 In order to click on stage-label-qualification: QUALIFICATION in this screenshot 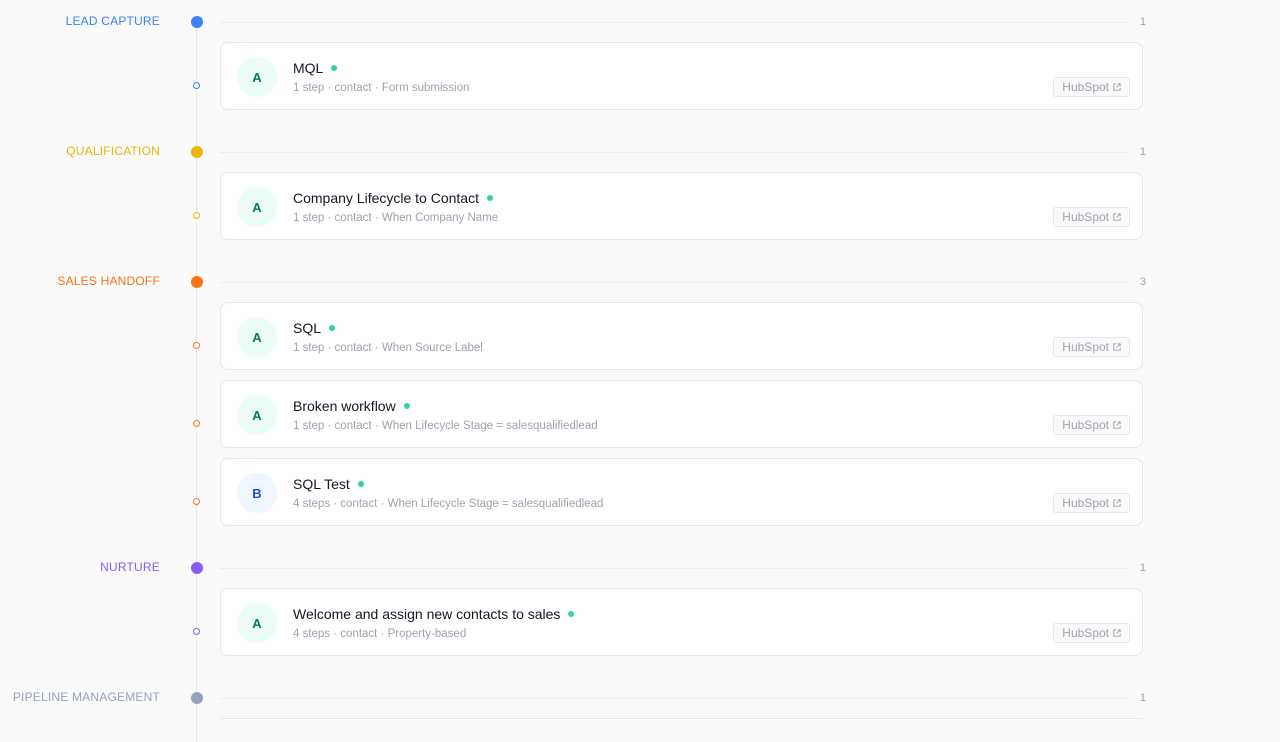, I will do `click(113, 151)`.